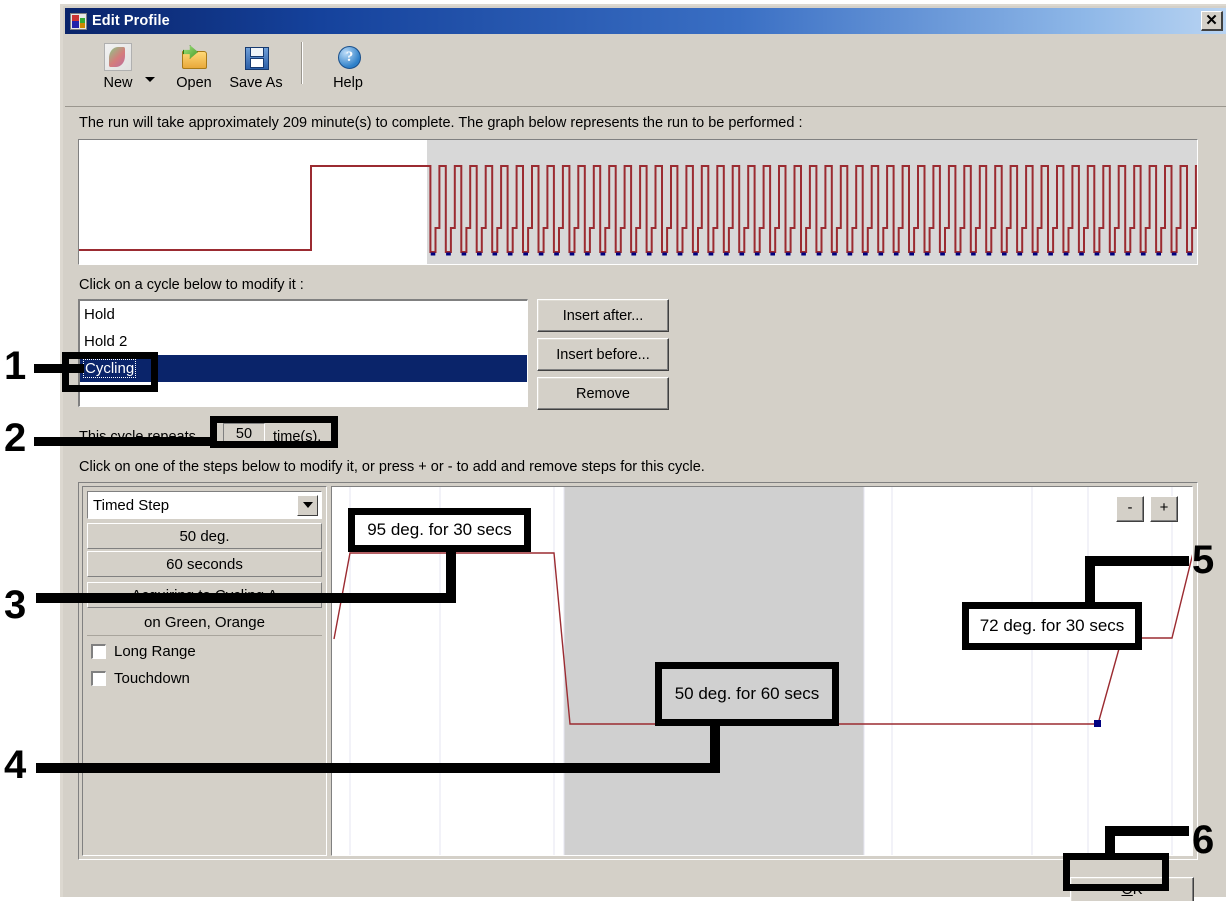 The height and width of the screenshot is (901, 1226). What do you see at coordinates (194, 83) in the screenshot?
I see `open-button-label: Open` at bounding box center [194, 83].